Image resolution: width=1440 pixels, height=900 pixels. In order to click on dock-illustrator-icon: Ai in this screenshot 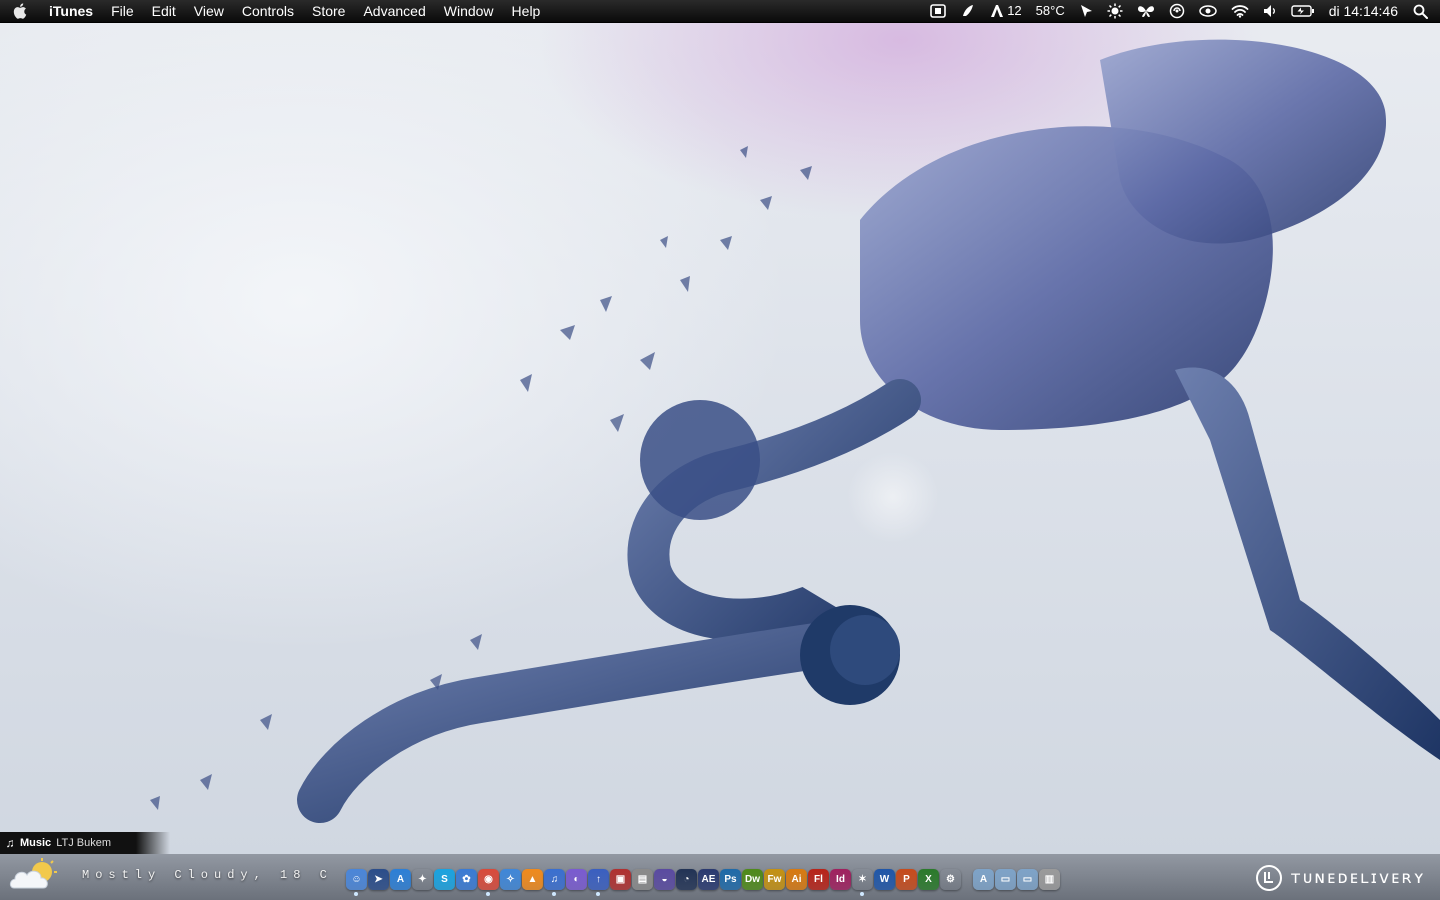, I will do `click(796, 879)`.